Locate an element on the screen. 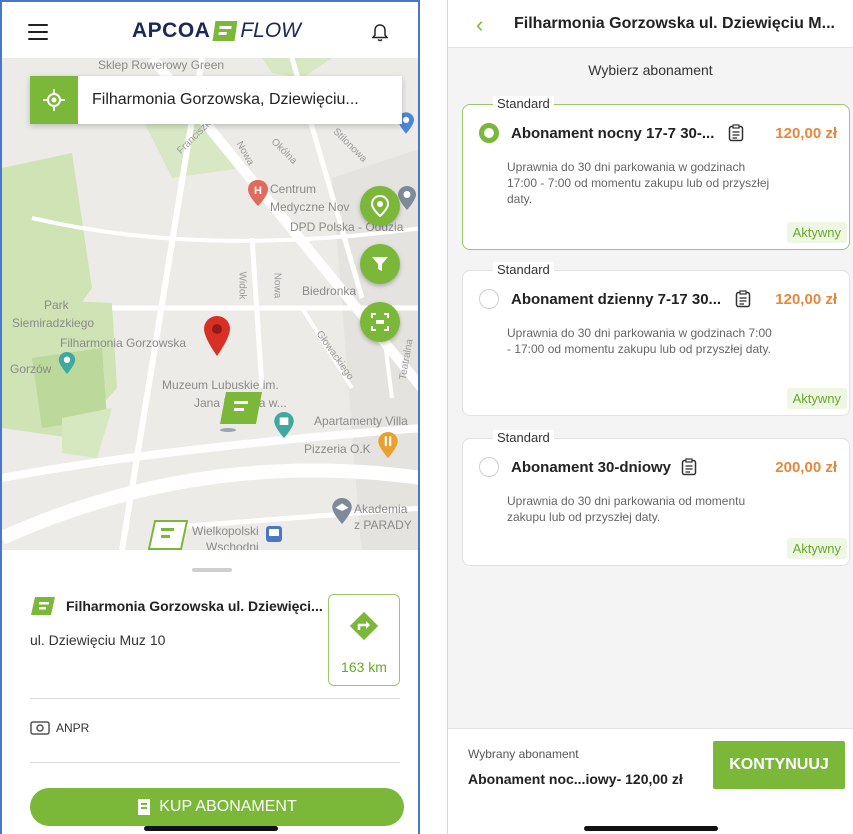  parking-pin-button is located at coordinates (380, 206).